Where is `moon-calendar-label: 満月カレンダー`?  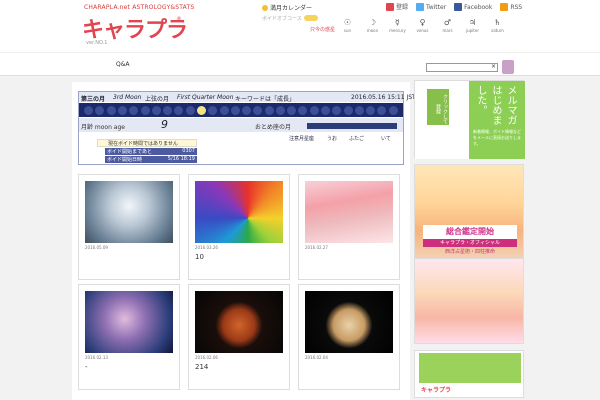
moon-calendar-label: 満月カレンダー is located at coordinates (291, 8).